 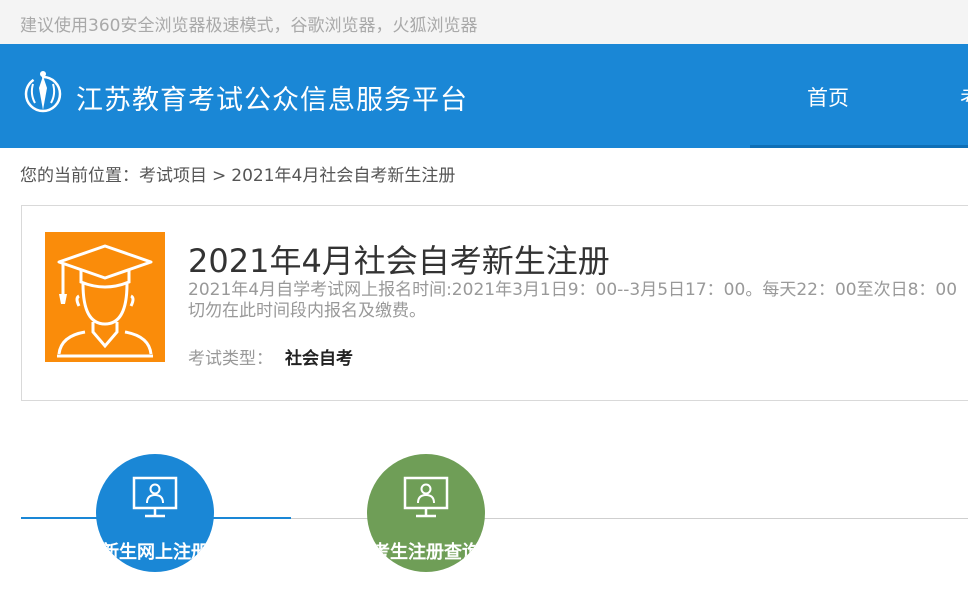 What do you see at coordinates (173, 176) in the screenshot?
I see `breadcrumb-link-exam-projects: 考试项目` at bounding box center [173, 176].